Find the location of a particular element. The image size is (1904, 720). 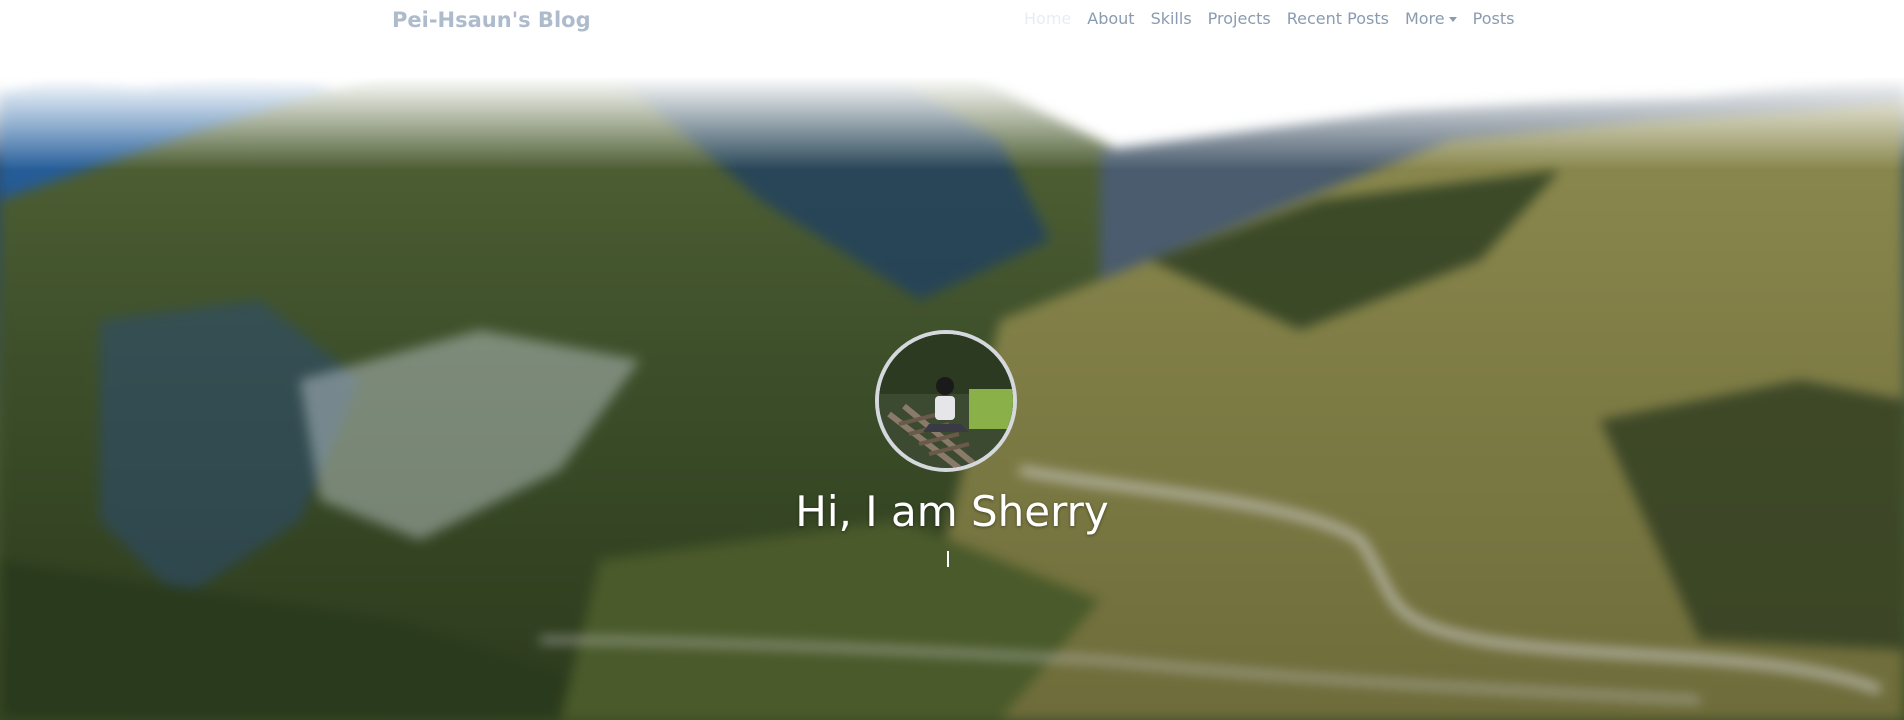

nav-item-recent-posts: Recent Posts is located at coordinates (1338, 18).